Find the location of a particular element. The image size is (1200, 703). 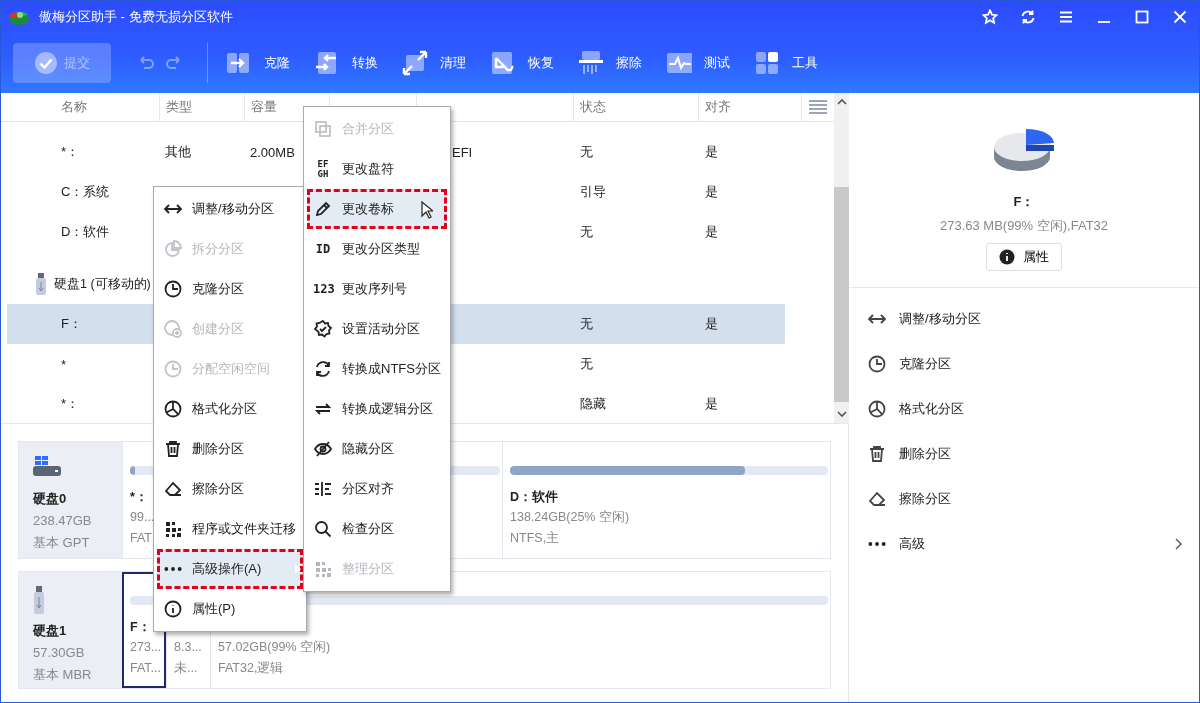

column-header: 状态 is located at coordinates (593, 107).